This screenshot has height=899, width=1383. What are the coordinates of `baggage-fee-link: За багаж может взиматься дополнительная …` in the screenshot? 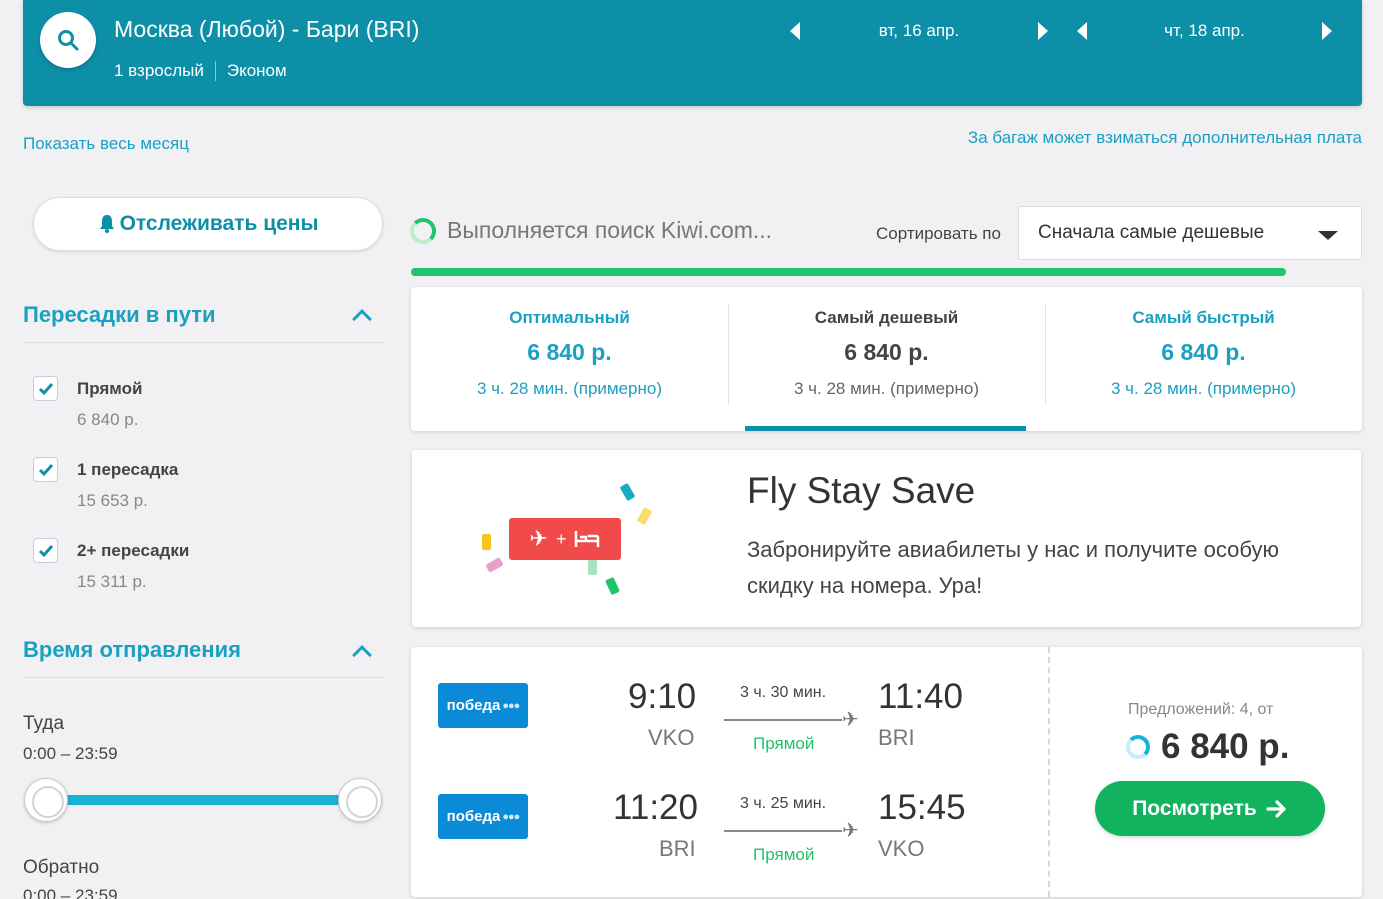 It's located at (1165, 138).